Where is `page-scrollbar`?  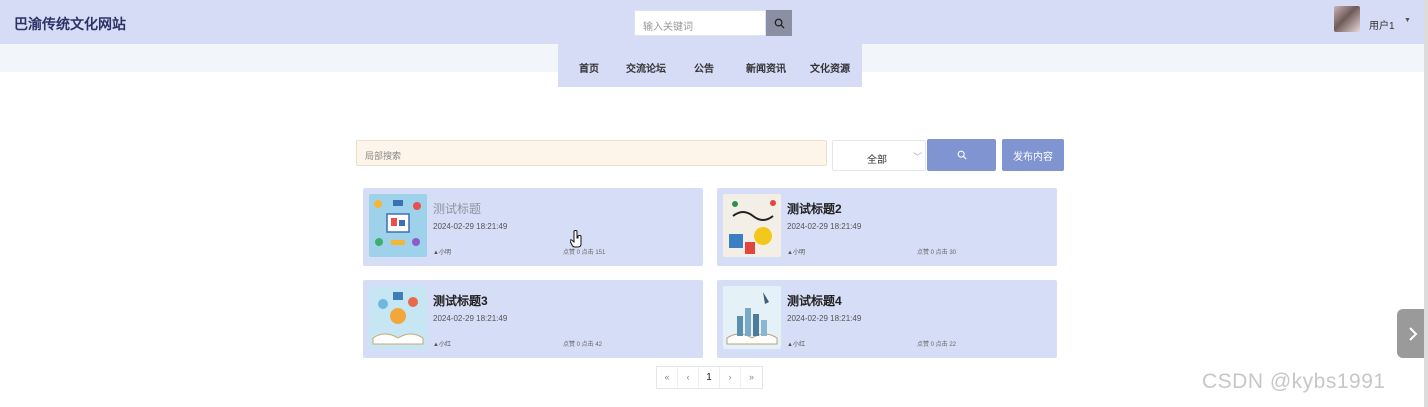 page-scrollbar is located at coordinates (1426, 203).